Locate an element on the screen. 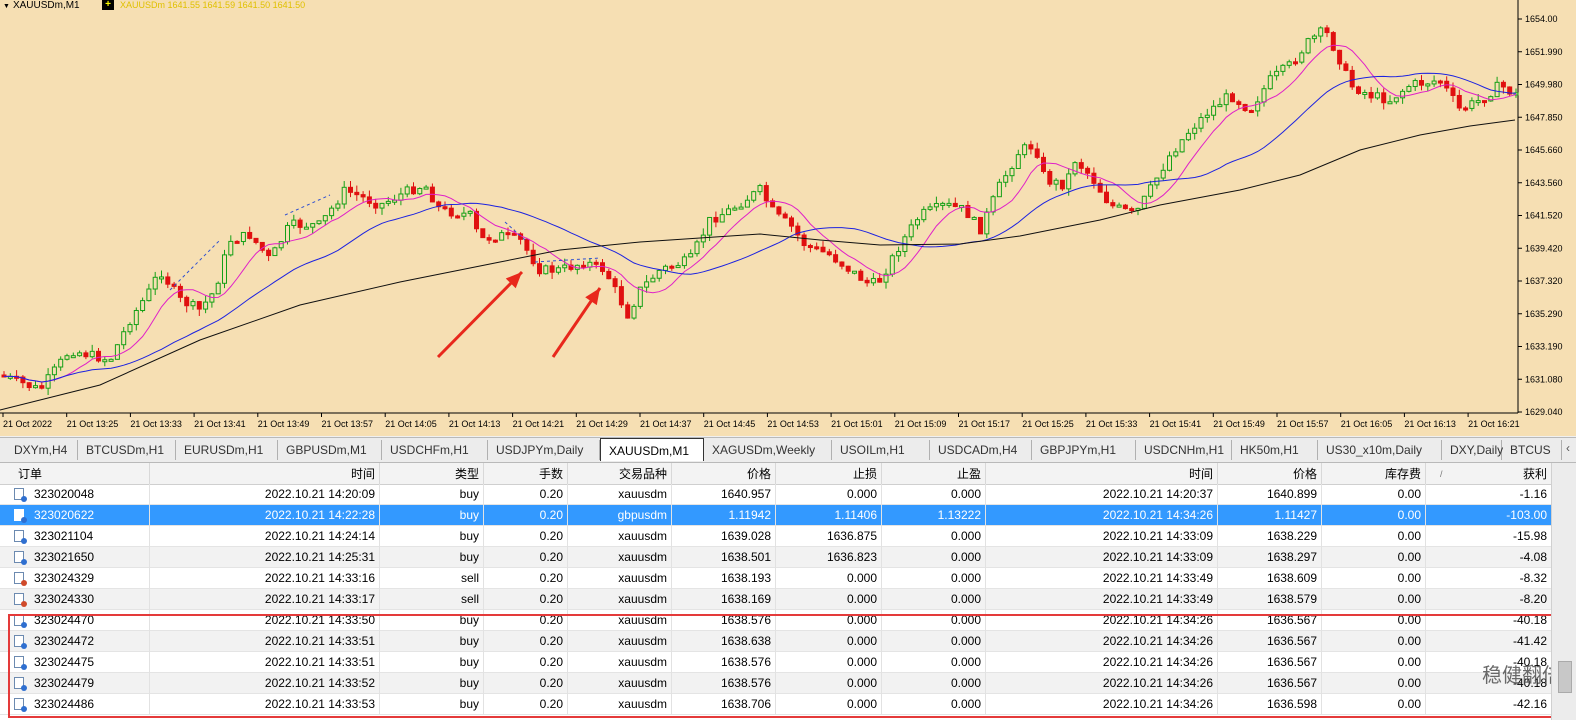  cell-stop-loss: 1636.823 is located at coordinates (829, 557).